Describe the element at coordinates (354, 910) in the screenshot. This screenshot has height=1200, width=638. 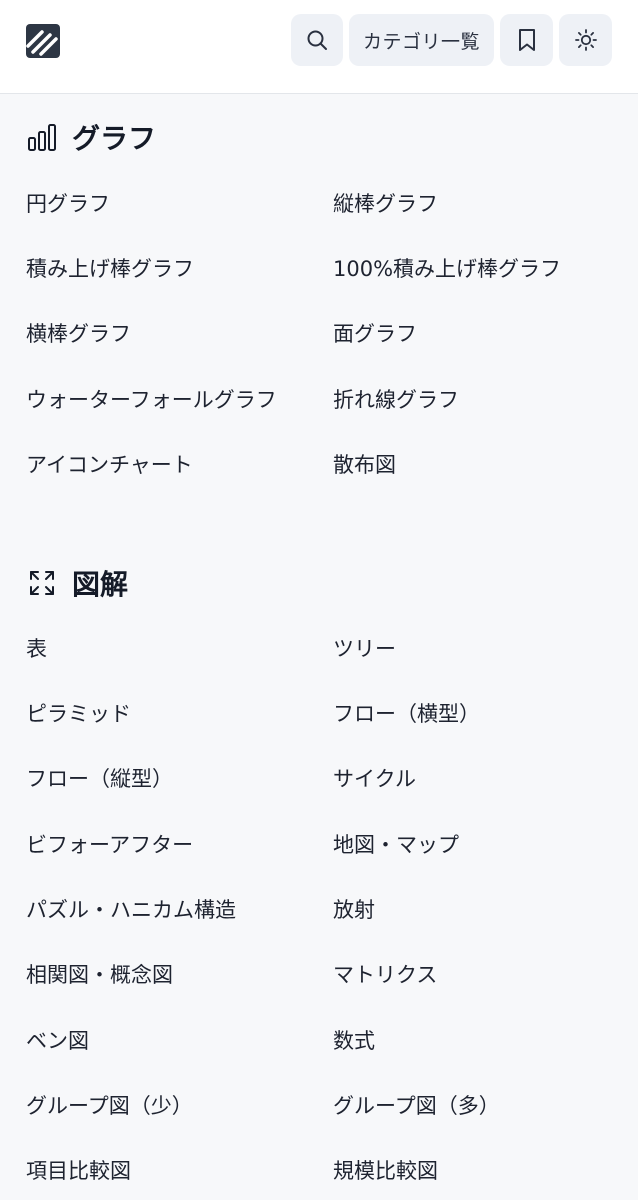
I see `category-link: 放射` at that location.